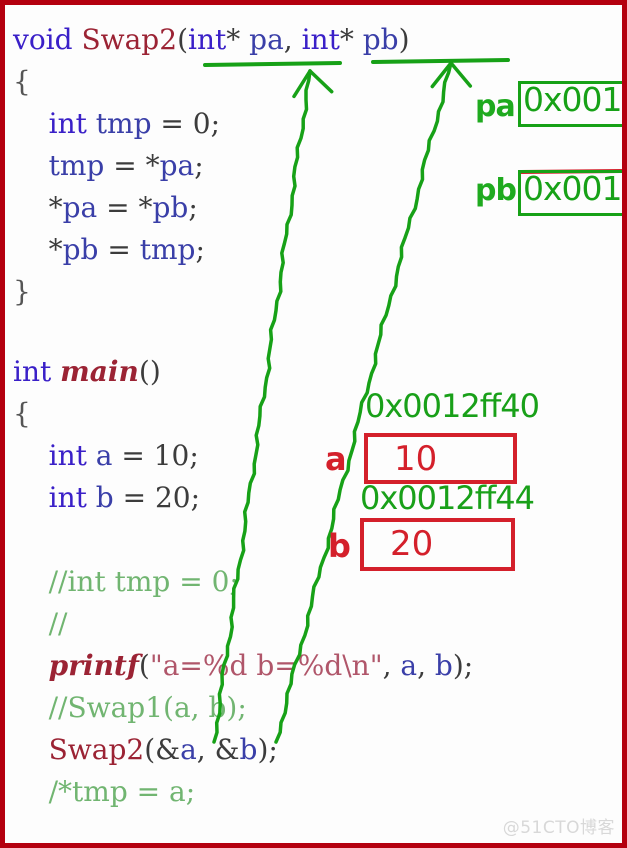 The width and height of the screenshot is (627, 848). I want to click on code-line: printf("a=%d b=%d\n", a, b);, so click(243, 665).